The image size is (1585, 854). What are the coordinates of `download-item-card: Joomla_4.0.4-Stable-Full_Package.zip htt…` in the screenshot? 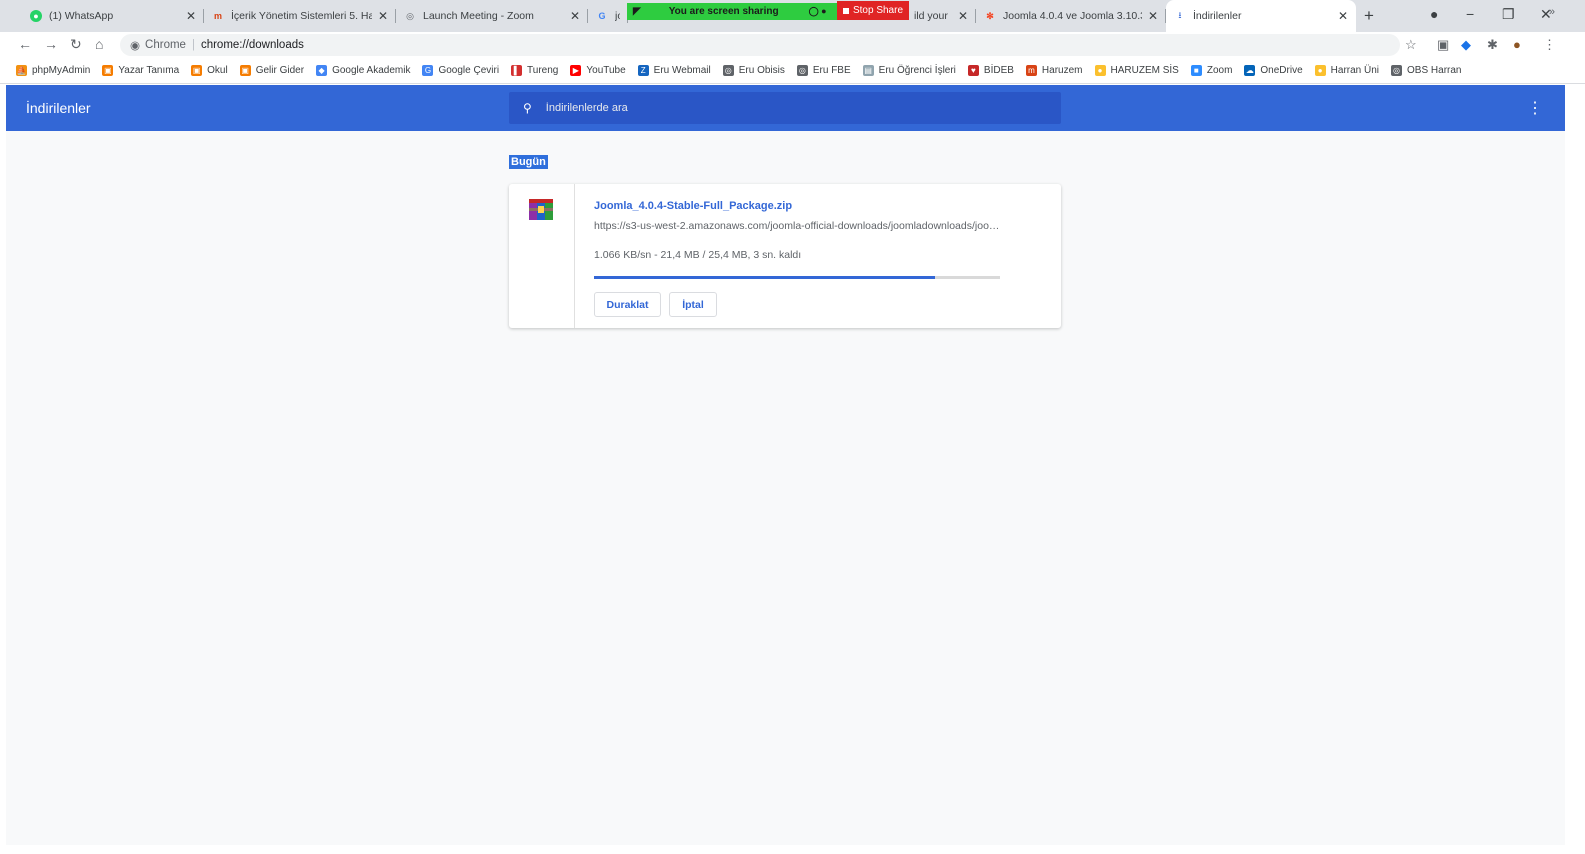 It's located at (785, 256).